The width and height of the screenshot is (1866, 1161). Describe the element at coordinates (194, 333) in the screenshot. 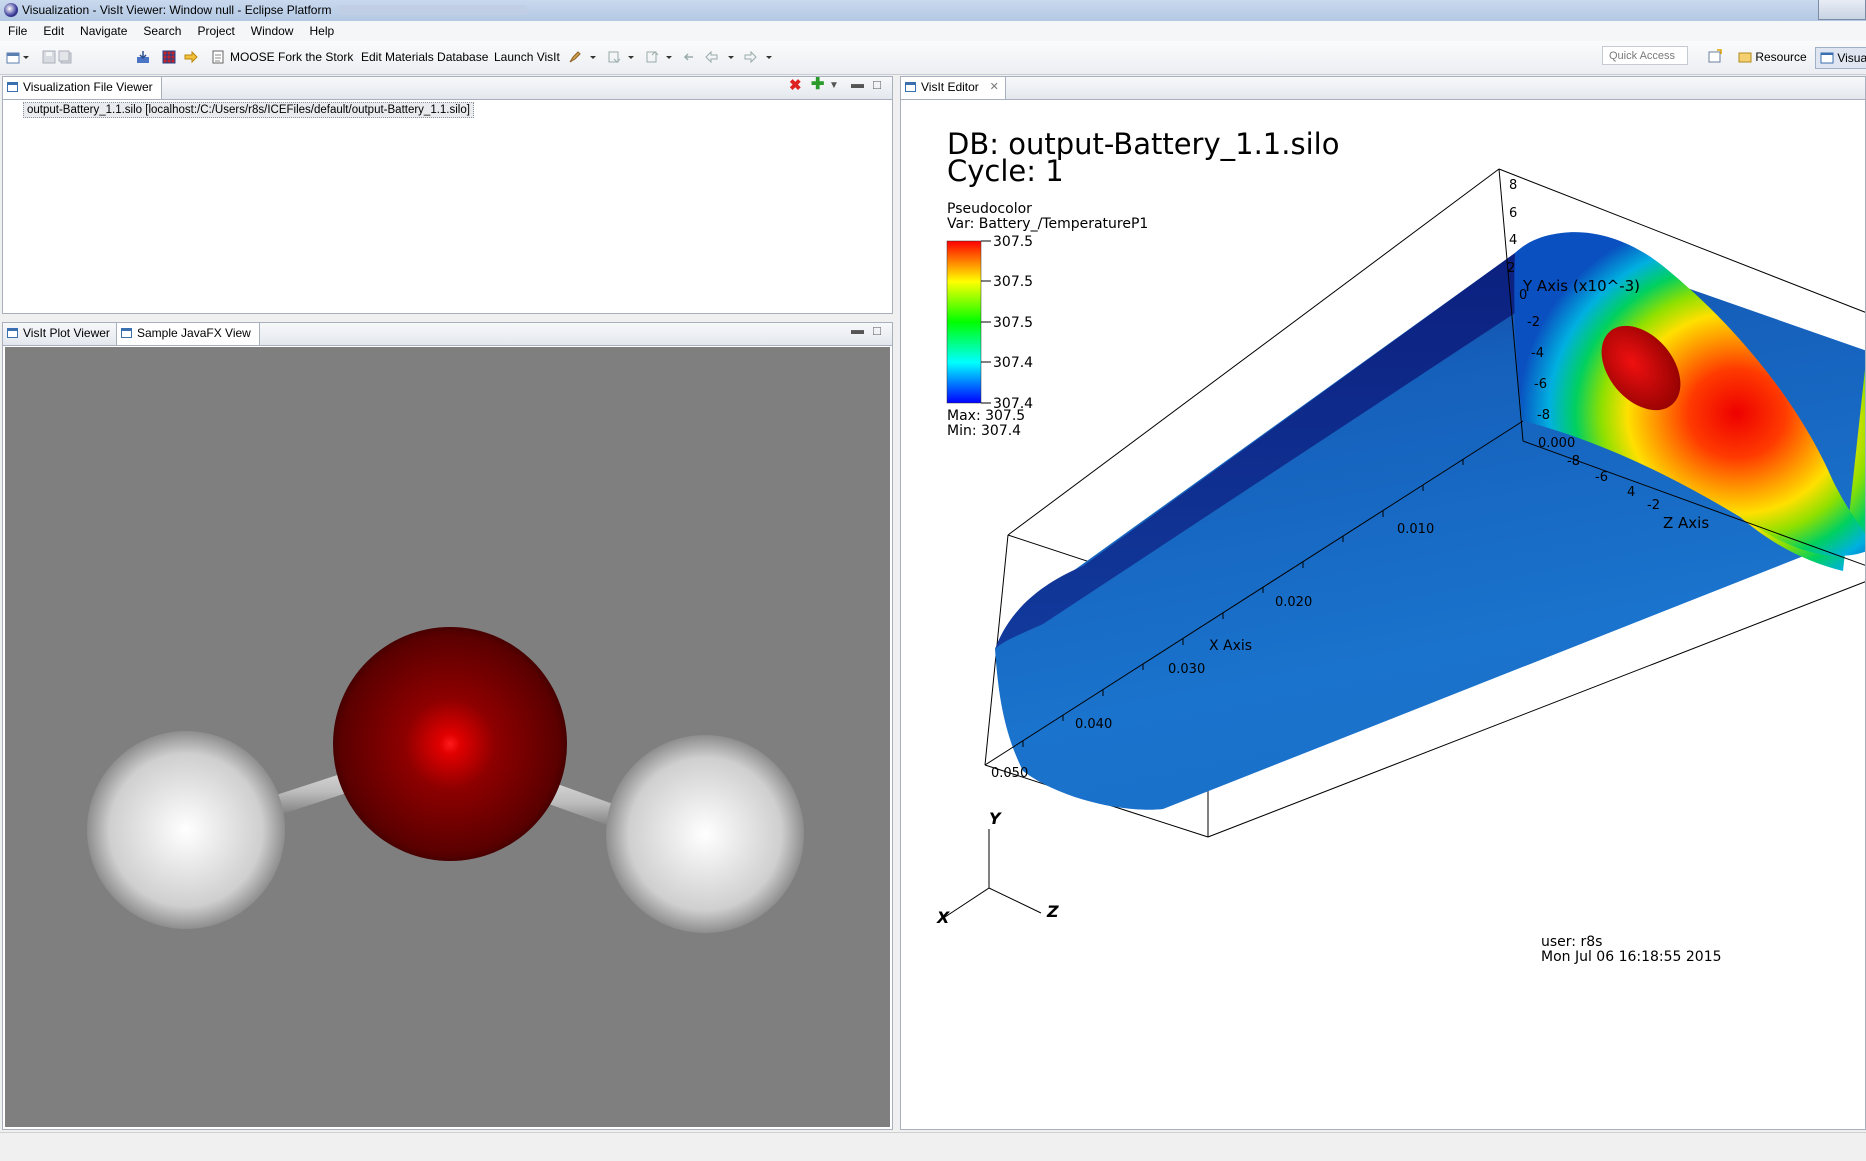

I see `tab-label: Sample JavaFX View` at that location.